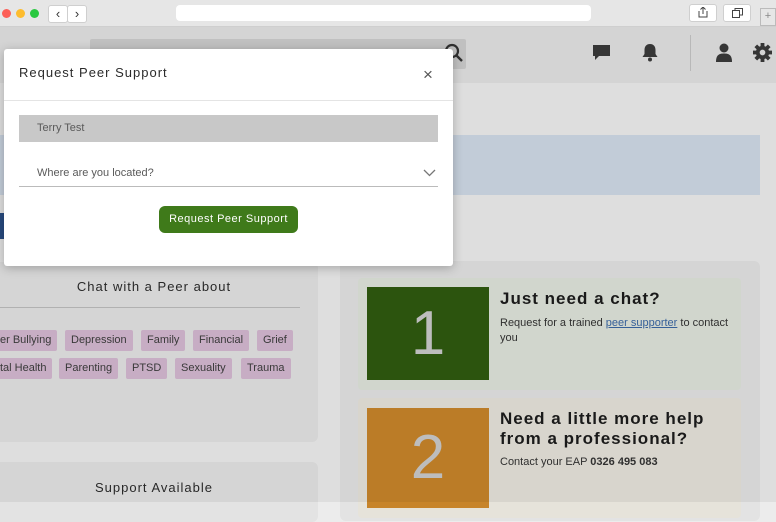 This screenshot has height=522, width=776. Describe the element at coordinates (428, 74) in the screenshot. I see `close-icon: ×` at that location.